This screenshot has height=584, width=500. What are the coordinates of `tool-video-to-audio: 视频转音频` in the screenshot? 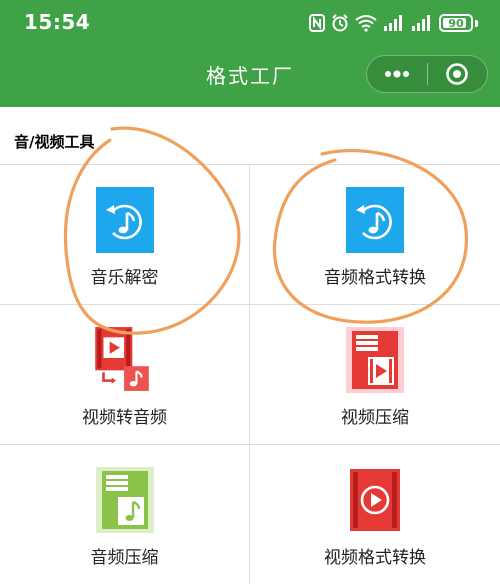 It's located at (125, 374).